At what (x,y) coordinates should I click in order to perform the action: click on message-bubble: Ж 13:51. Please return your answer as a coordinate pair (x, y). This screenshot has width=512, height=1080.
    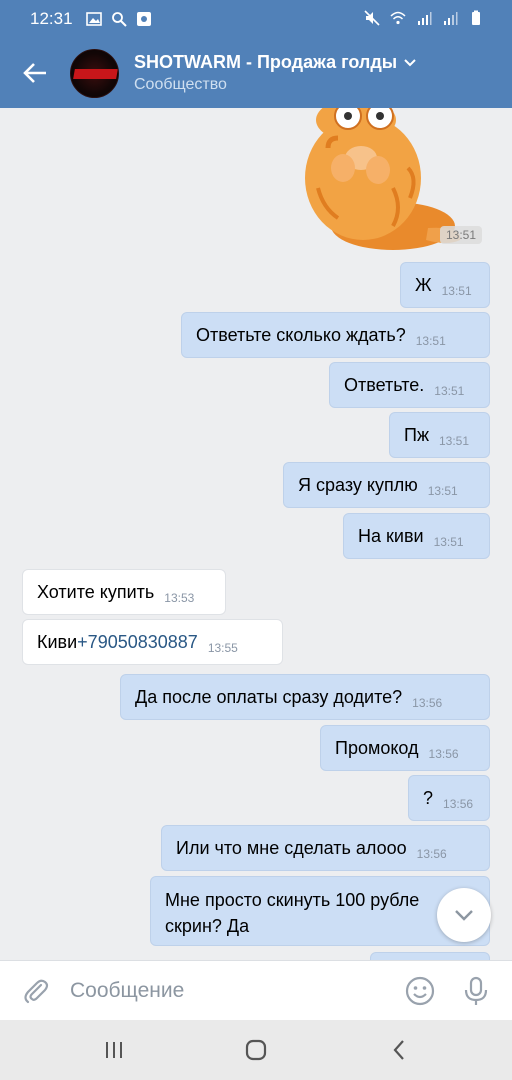
    Looking at the image, I should click on (445, 285).